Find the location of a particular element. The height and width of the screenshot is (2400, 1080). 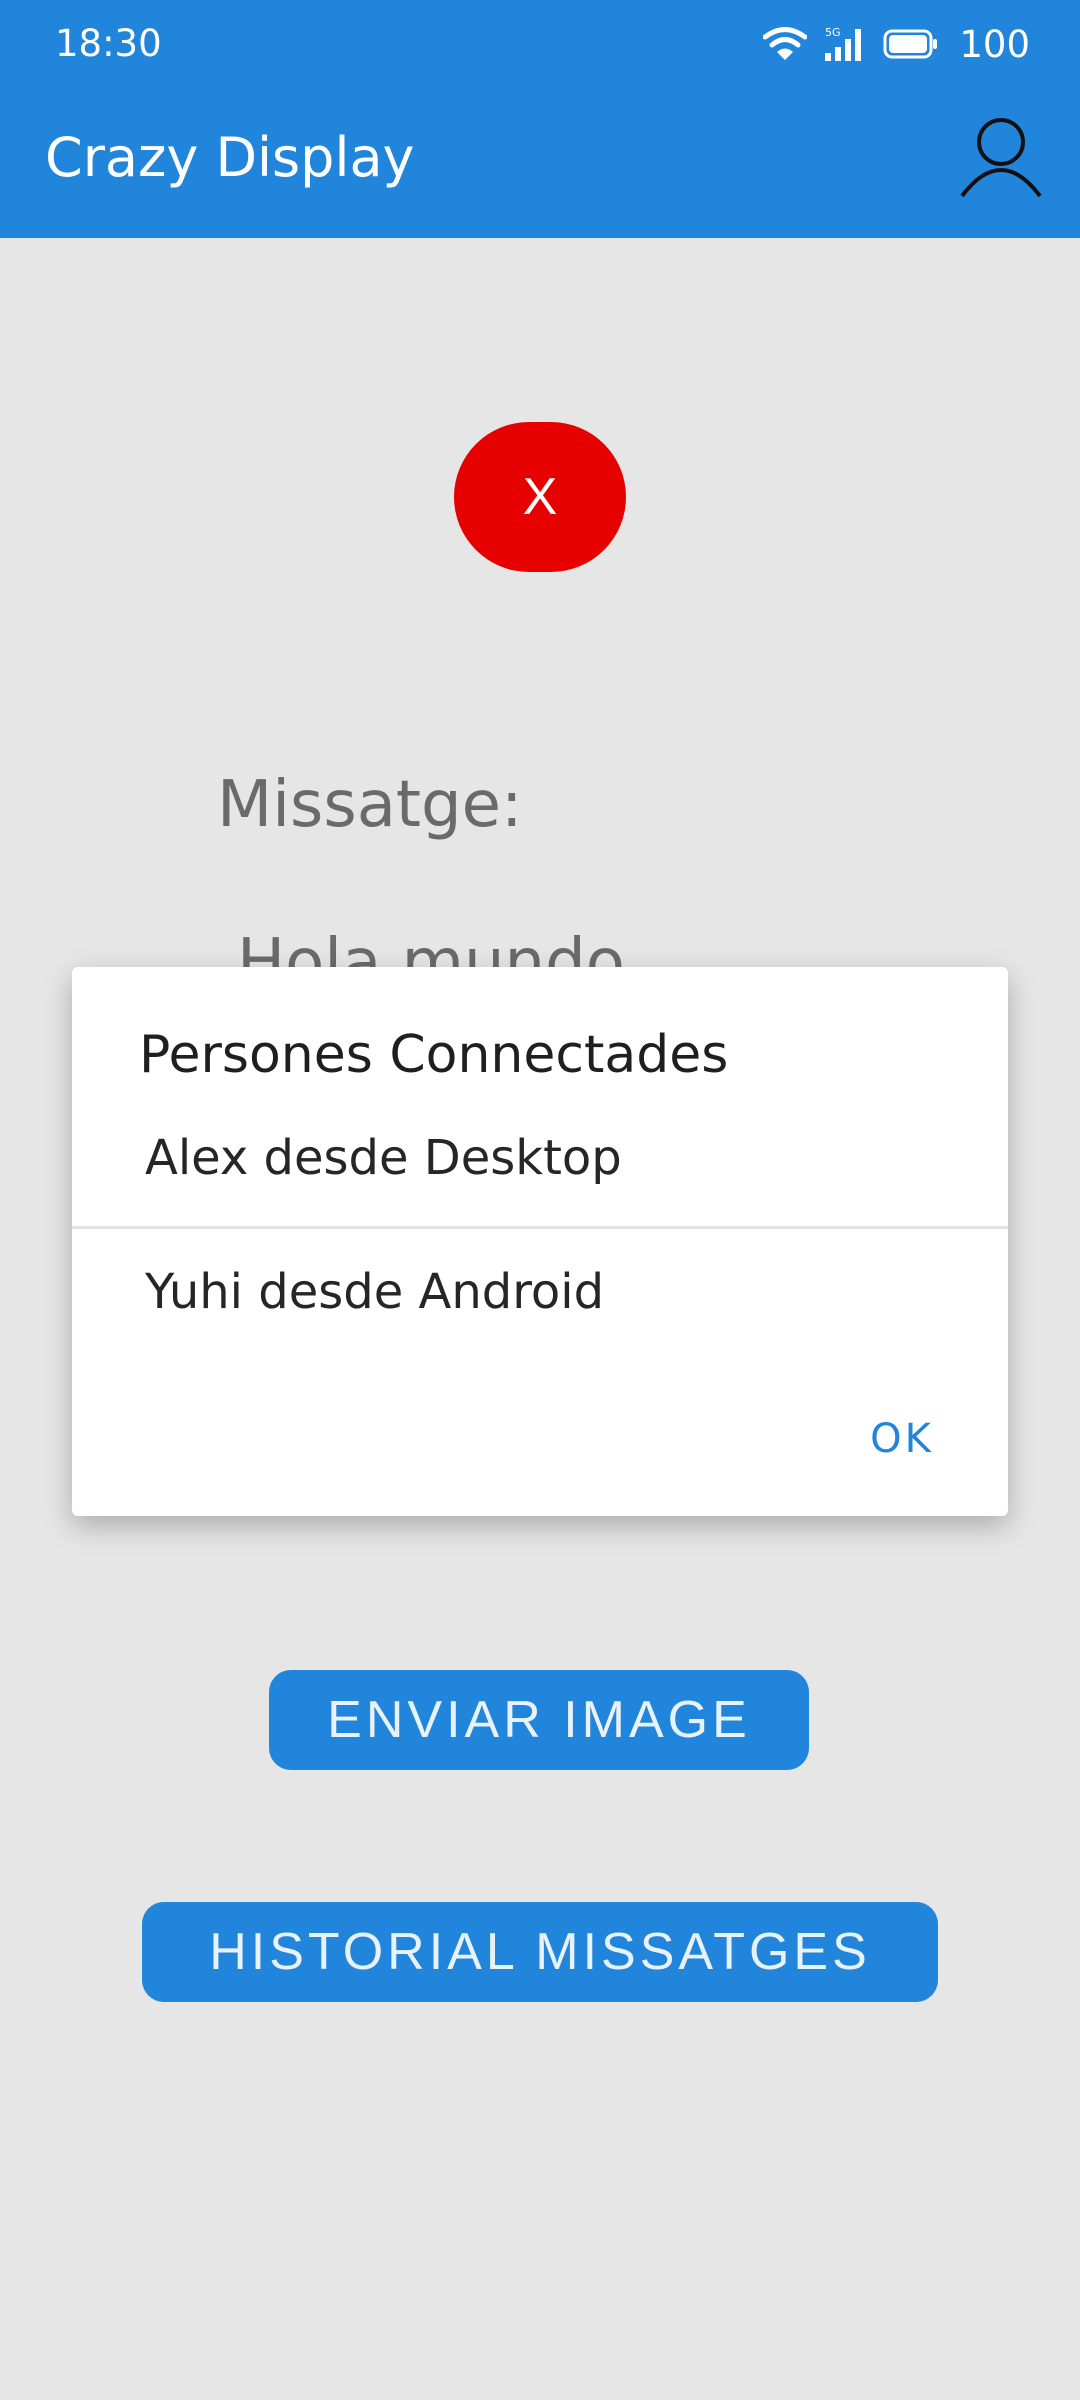

message-history-button: HISTORIAL MISSATGES is located at coordinates (540, 1952).